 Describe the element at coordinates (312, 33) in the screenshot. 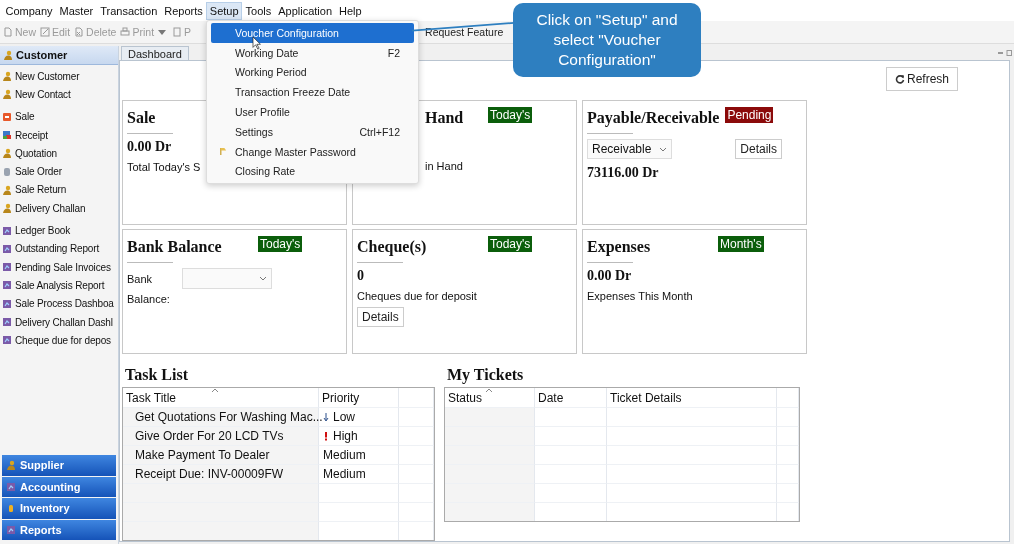

I see `menu-item: Voucher Configuration` at that location.